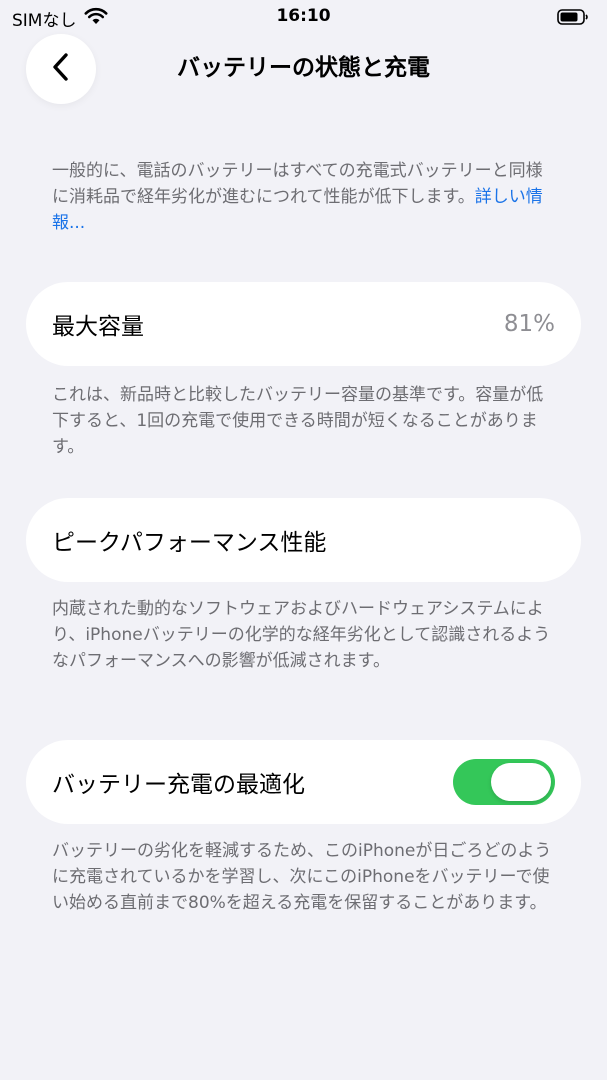 This screenshot has height=1080, width=607. I want to click on peak-performance-row: ピークパフォーマンス性能, so click(303, 540).